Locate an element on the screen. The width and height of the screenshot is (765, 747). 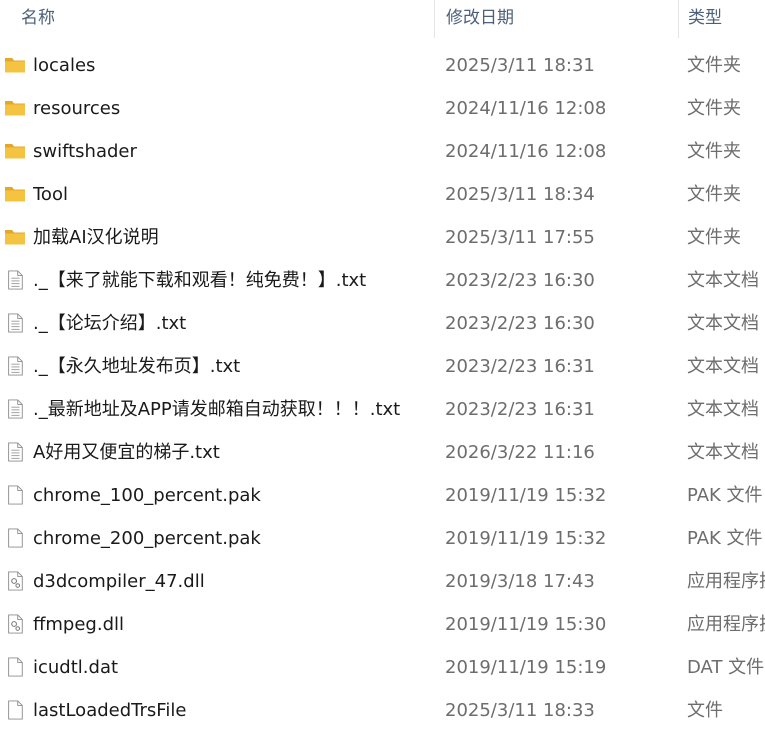
file-row: Tool 2025/3/11 18:34 文件夹 is located at coordinates (382, 194).